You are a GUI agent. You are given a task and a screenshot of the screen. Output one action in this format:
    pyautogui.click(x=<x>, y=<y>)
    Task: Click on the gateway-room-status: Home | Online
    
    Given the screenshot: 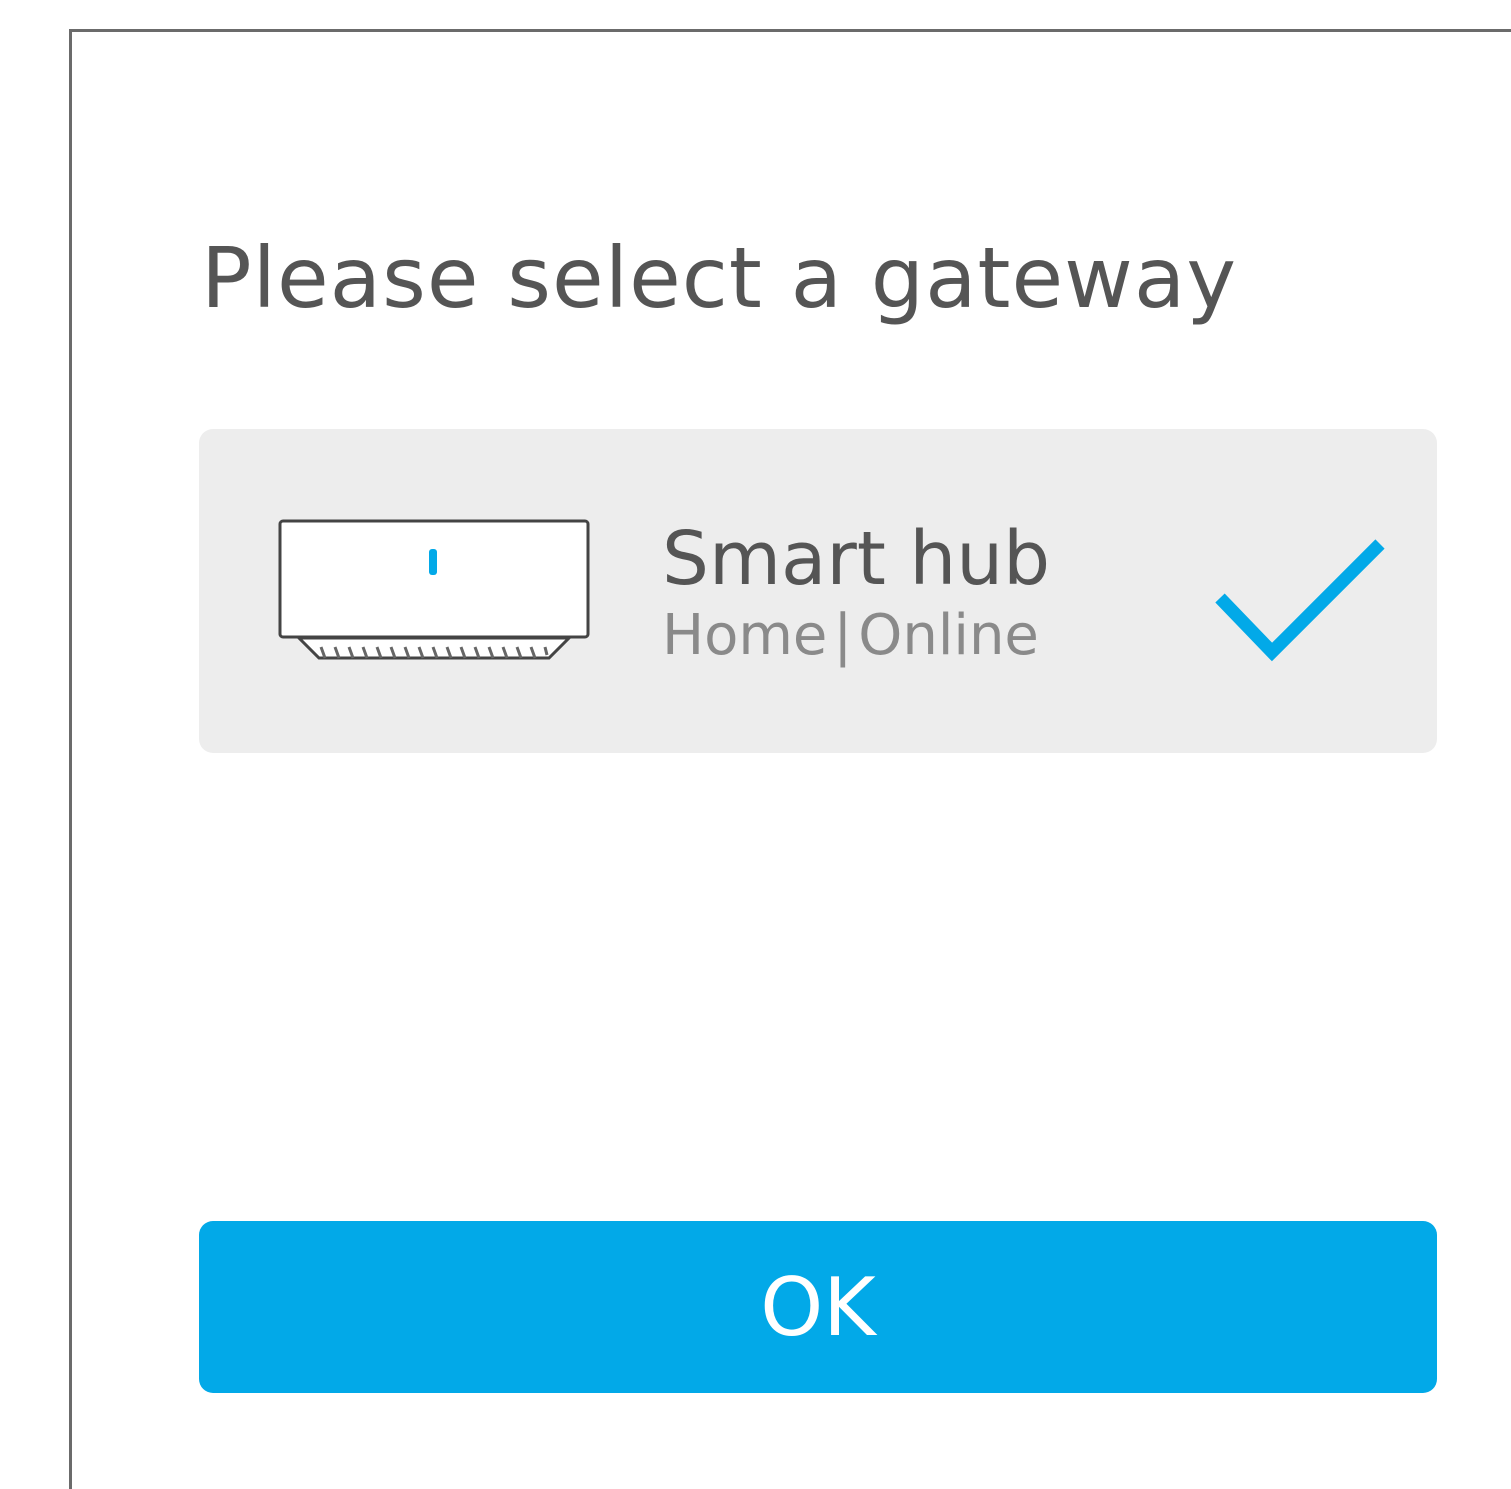 What is the action you would take?
    pyautogui.click(x=850, y=636)
    